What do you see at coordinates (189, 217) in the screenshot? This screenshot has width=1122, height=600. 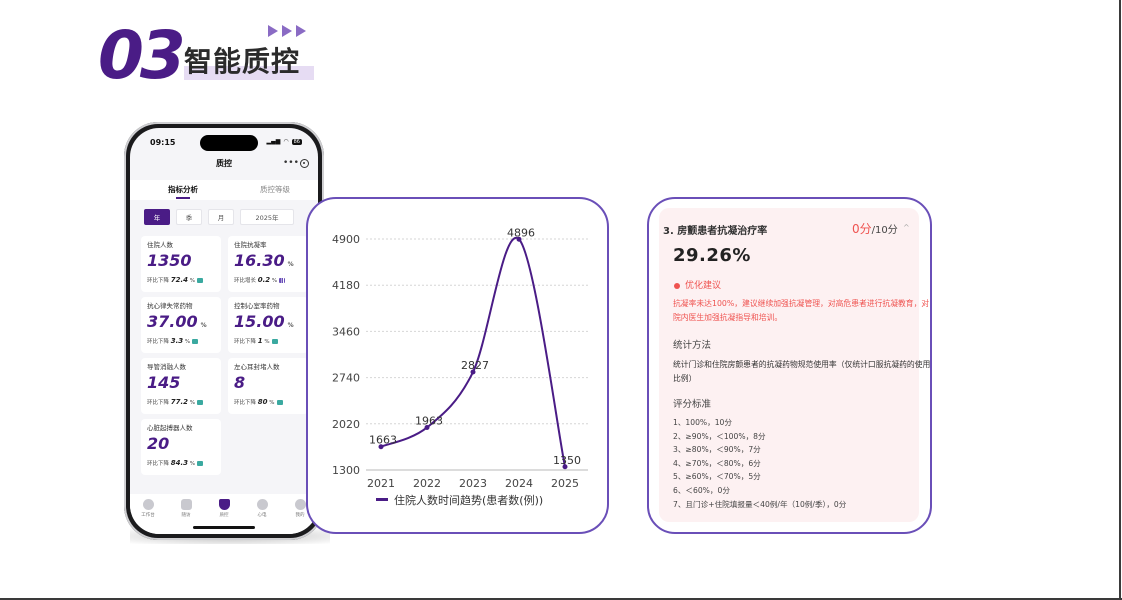 I see `chip-quarter: 季` at bounding box center [189, 217].